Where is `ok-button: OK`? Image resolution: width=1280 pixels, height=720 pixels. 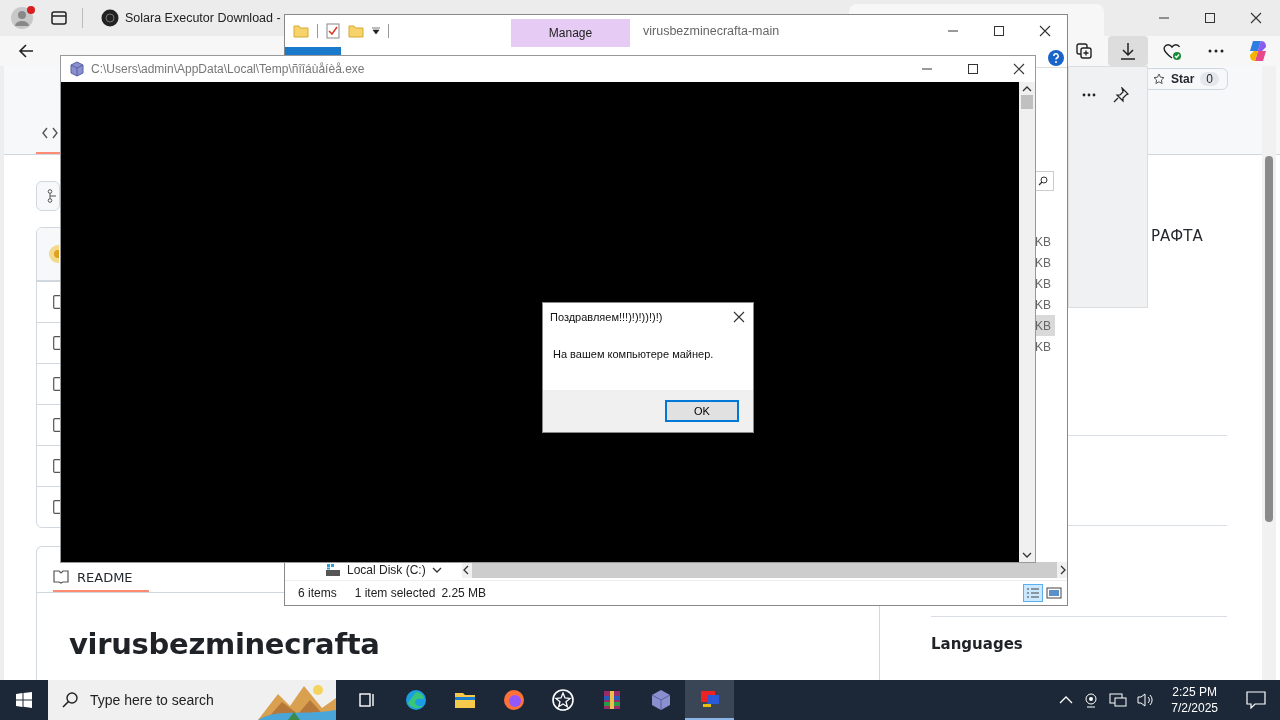 ok-button: OK is located at coordinates (702, 411).